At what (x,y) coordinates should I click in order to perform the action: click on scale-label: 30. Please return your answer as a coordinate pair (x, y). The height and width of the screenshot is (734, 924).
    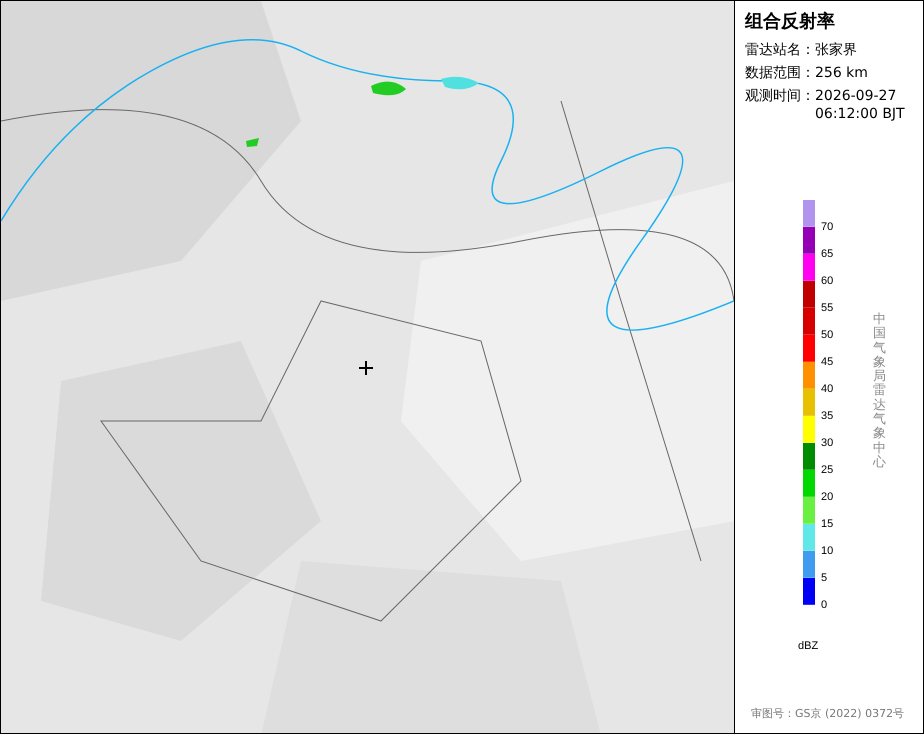
    Looking at the image, I should click on (827, 443).